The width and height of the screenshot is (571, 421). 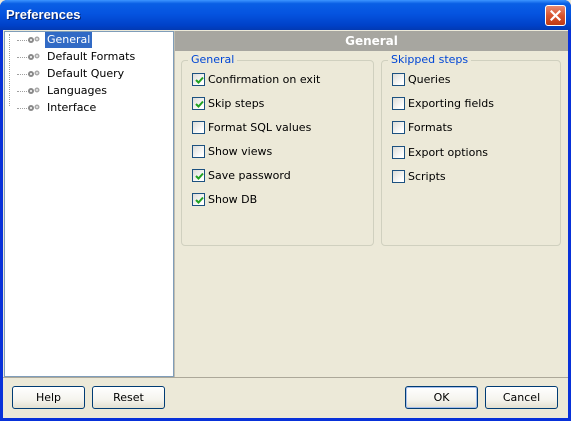 I want to click on checkbox-label: Export options, so click(x=448, y=152).